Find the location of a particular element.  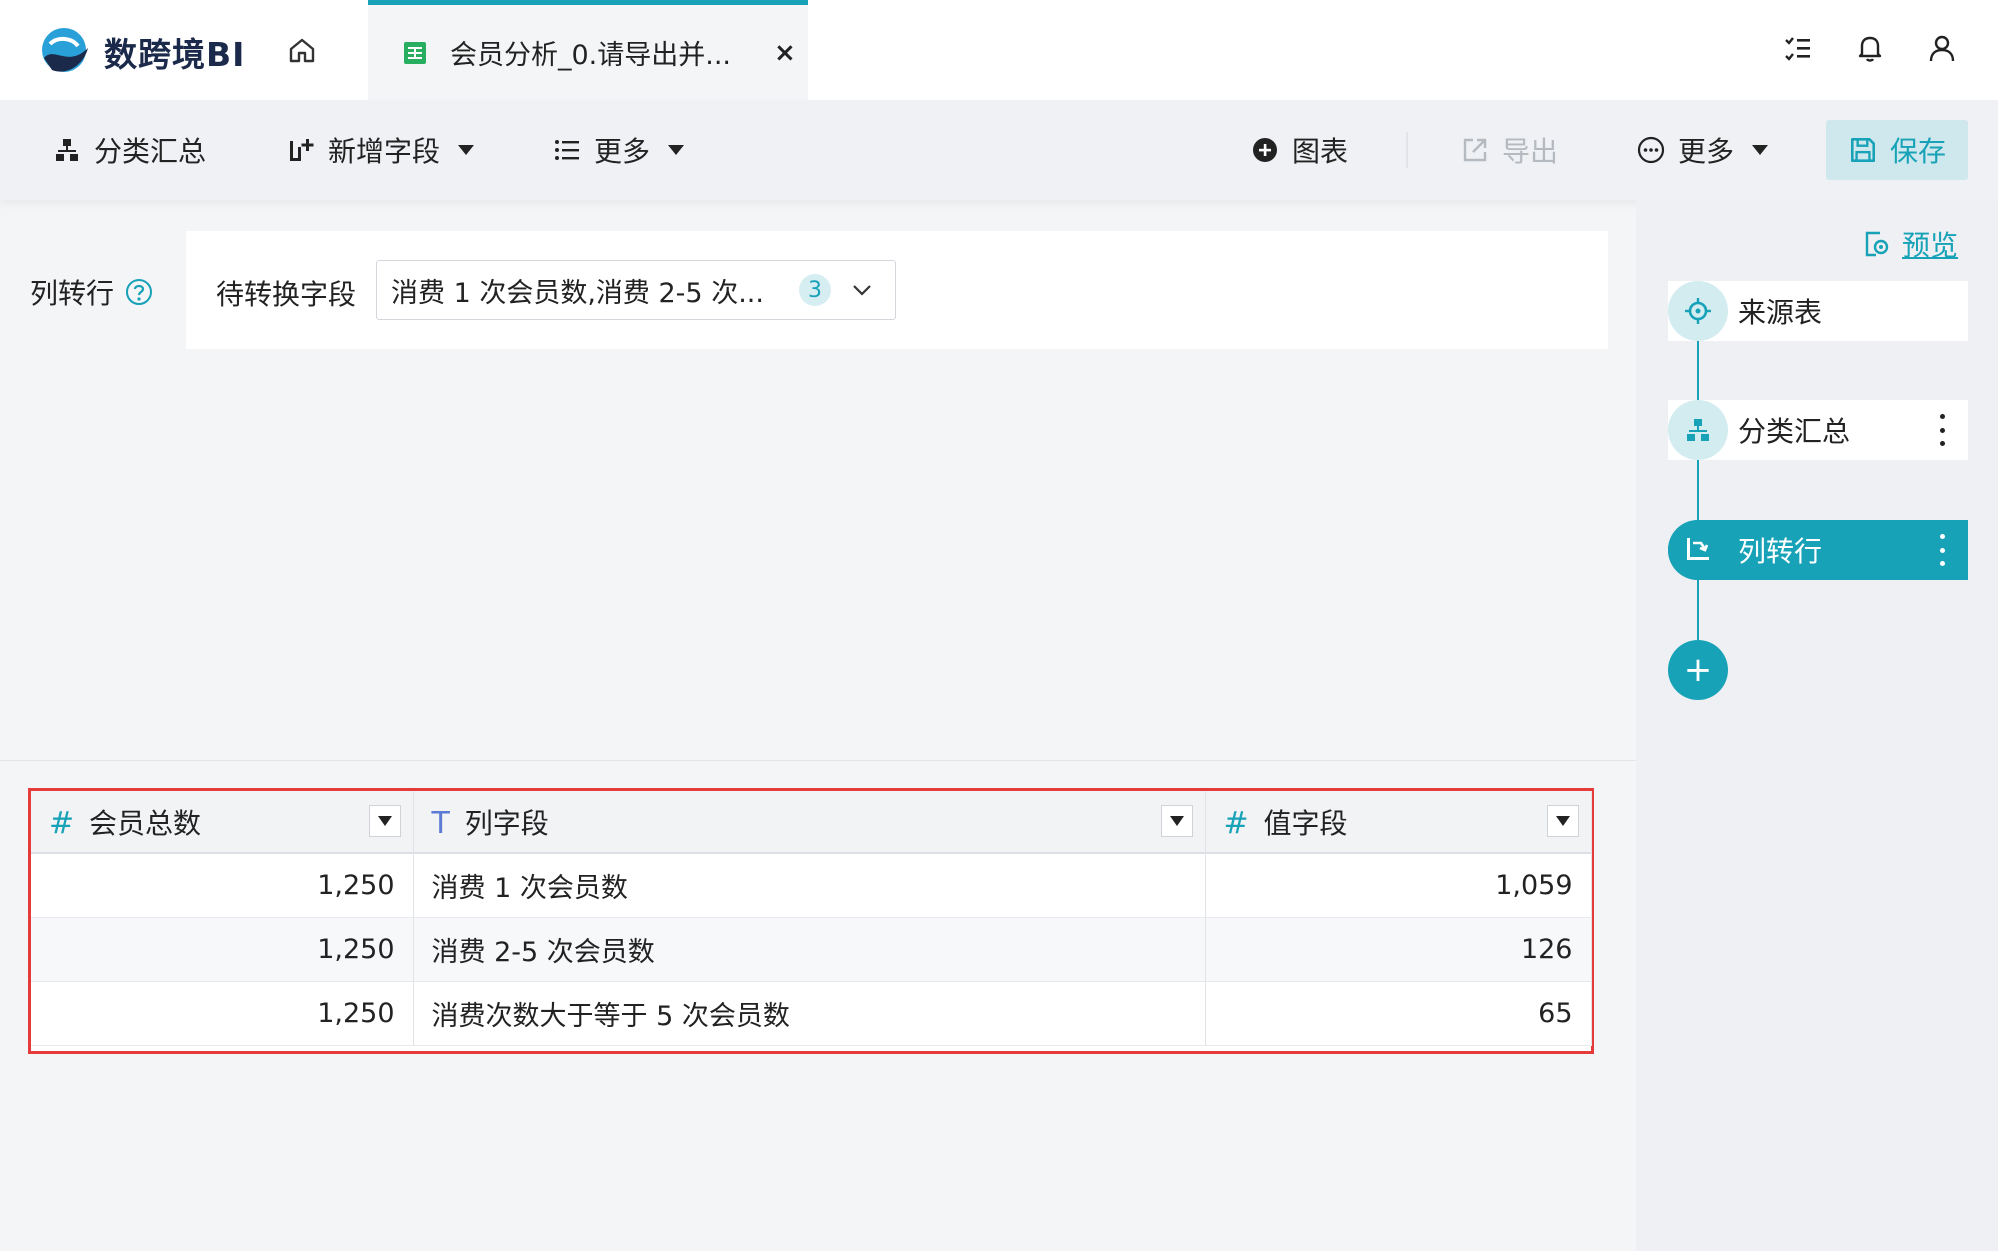

text-type-icon: T is located at coordinates (440, 823).